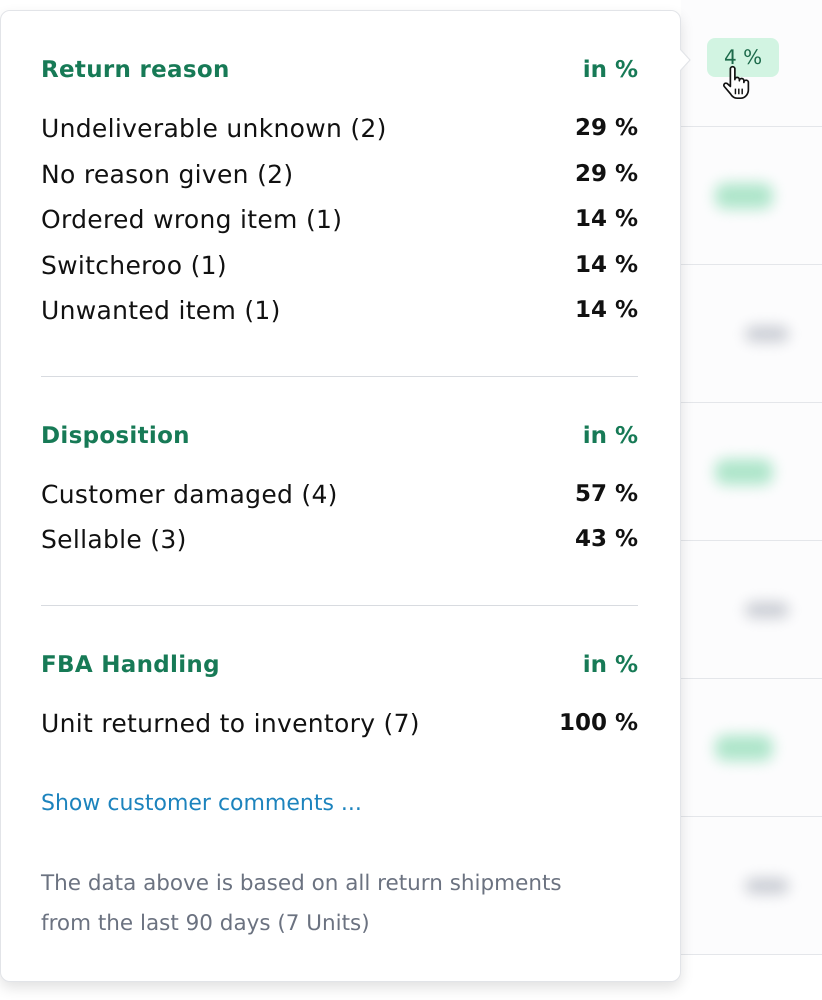 The image size is (822, 1000). What do you see at coordinates (115, 436) in the screenshot?
I see `section-title: Disposition` at bounding box center [115, 436].